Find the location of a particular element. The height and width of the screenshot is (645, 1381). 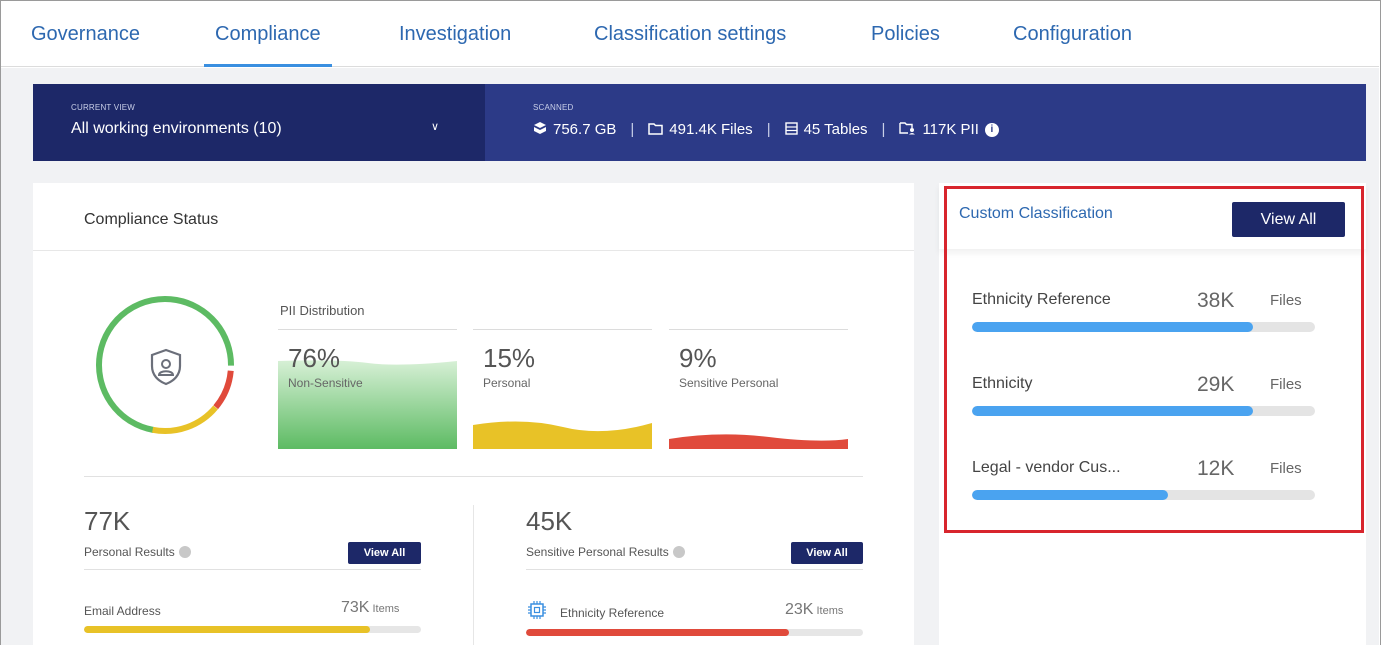

personal-results-label: Personal Results is located at coordinates (137, 552).